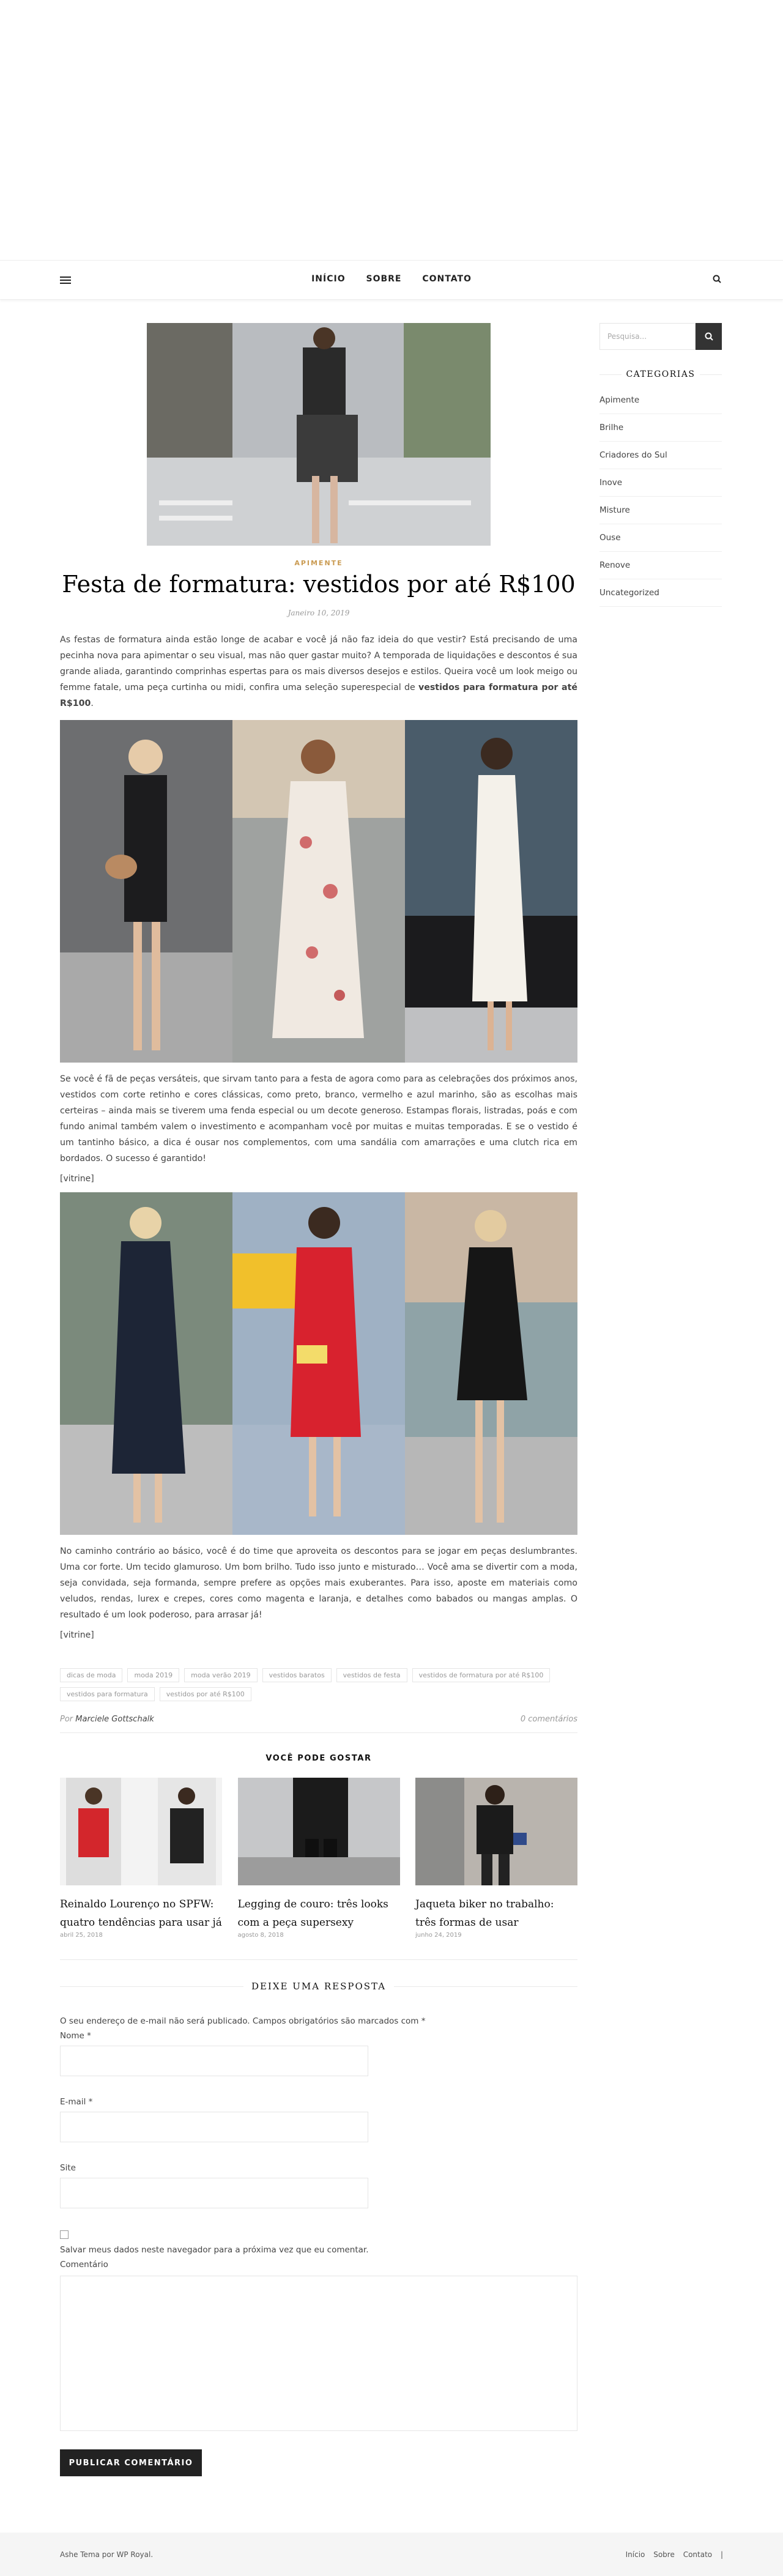  What do you see at coordinates (81, 1935) in the screenshot?
I see `related-date: abril 25, 2018` at bounding box center [81, 1935].